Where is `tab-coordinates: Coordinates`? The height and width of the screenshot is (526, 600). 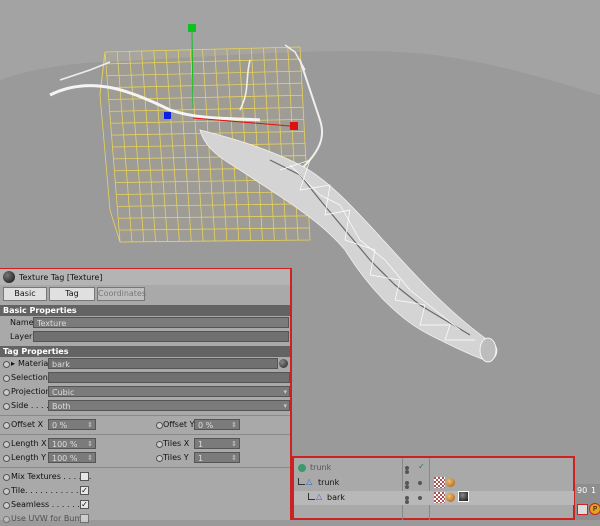 tab-coordinates: Coordinates is located at coordinates (121, 294).